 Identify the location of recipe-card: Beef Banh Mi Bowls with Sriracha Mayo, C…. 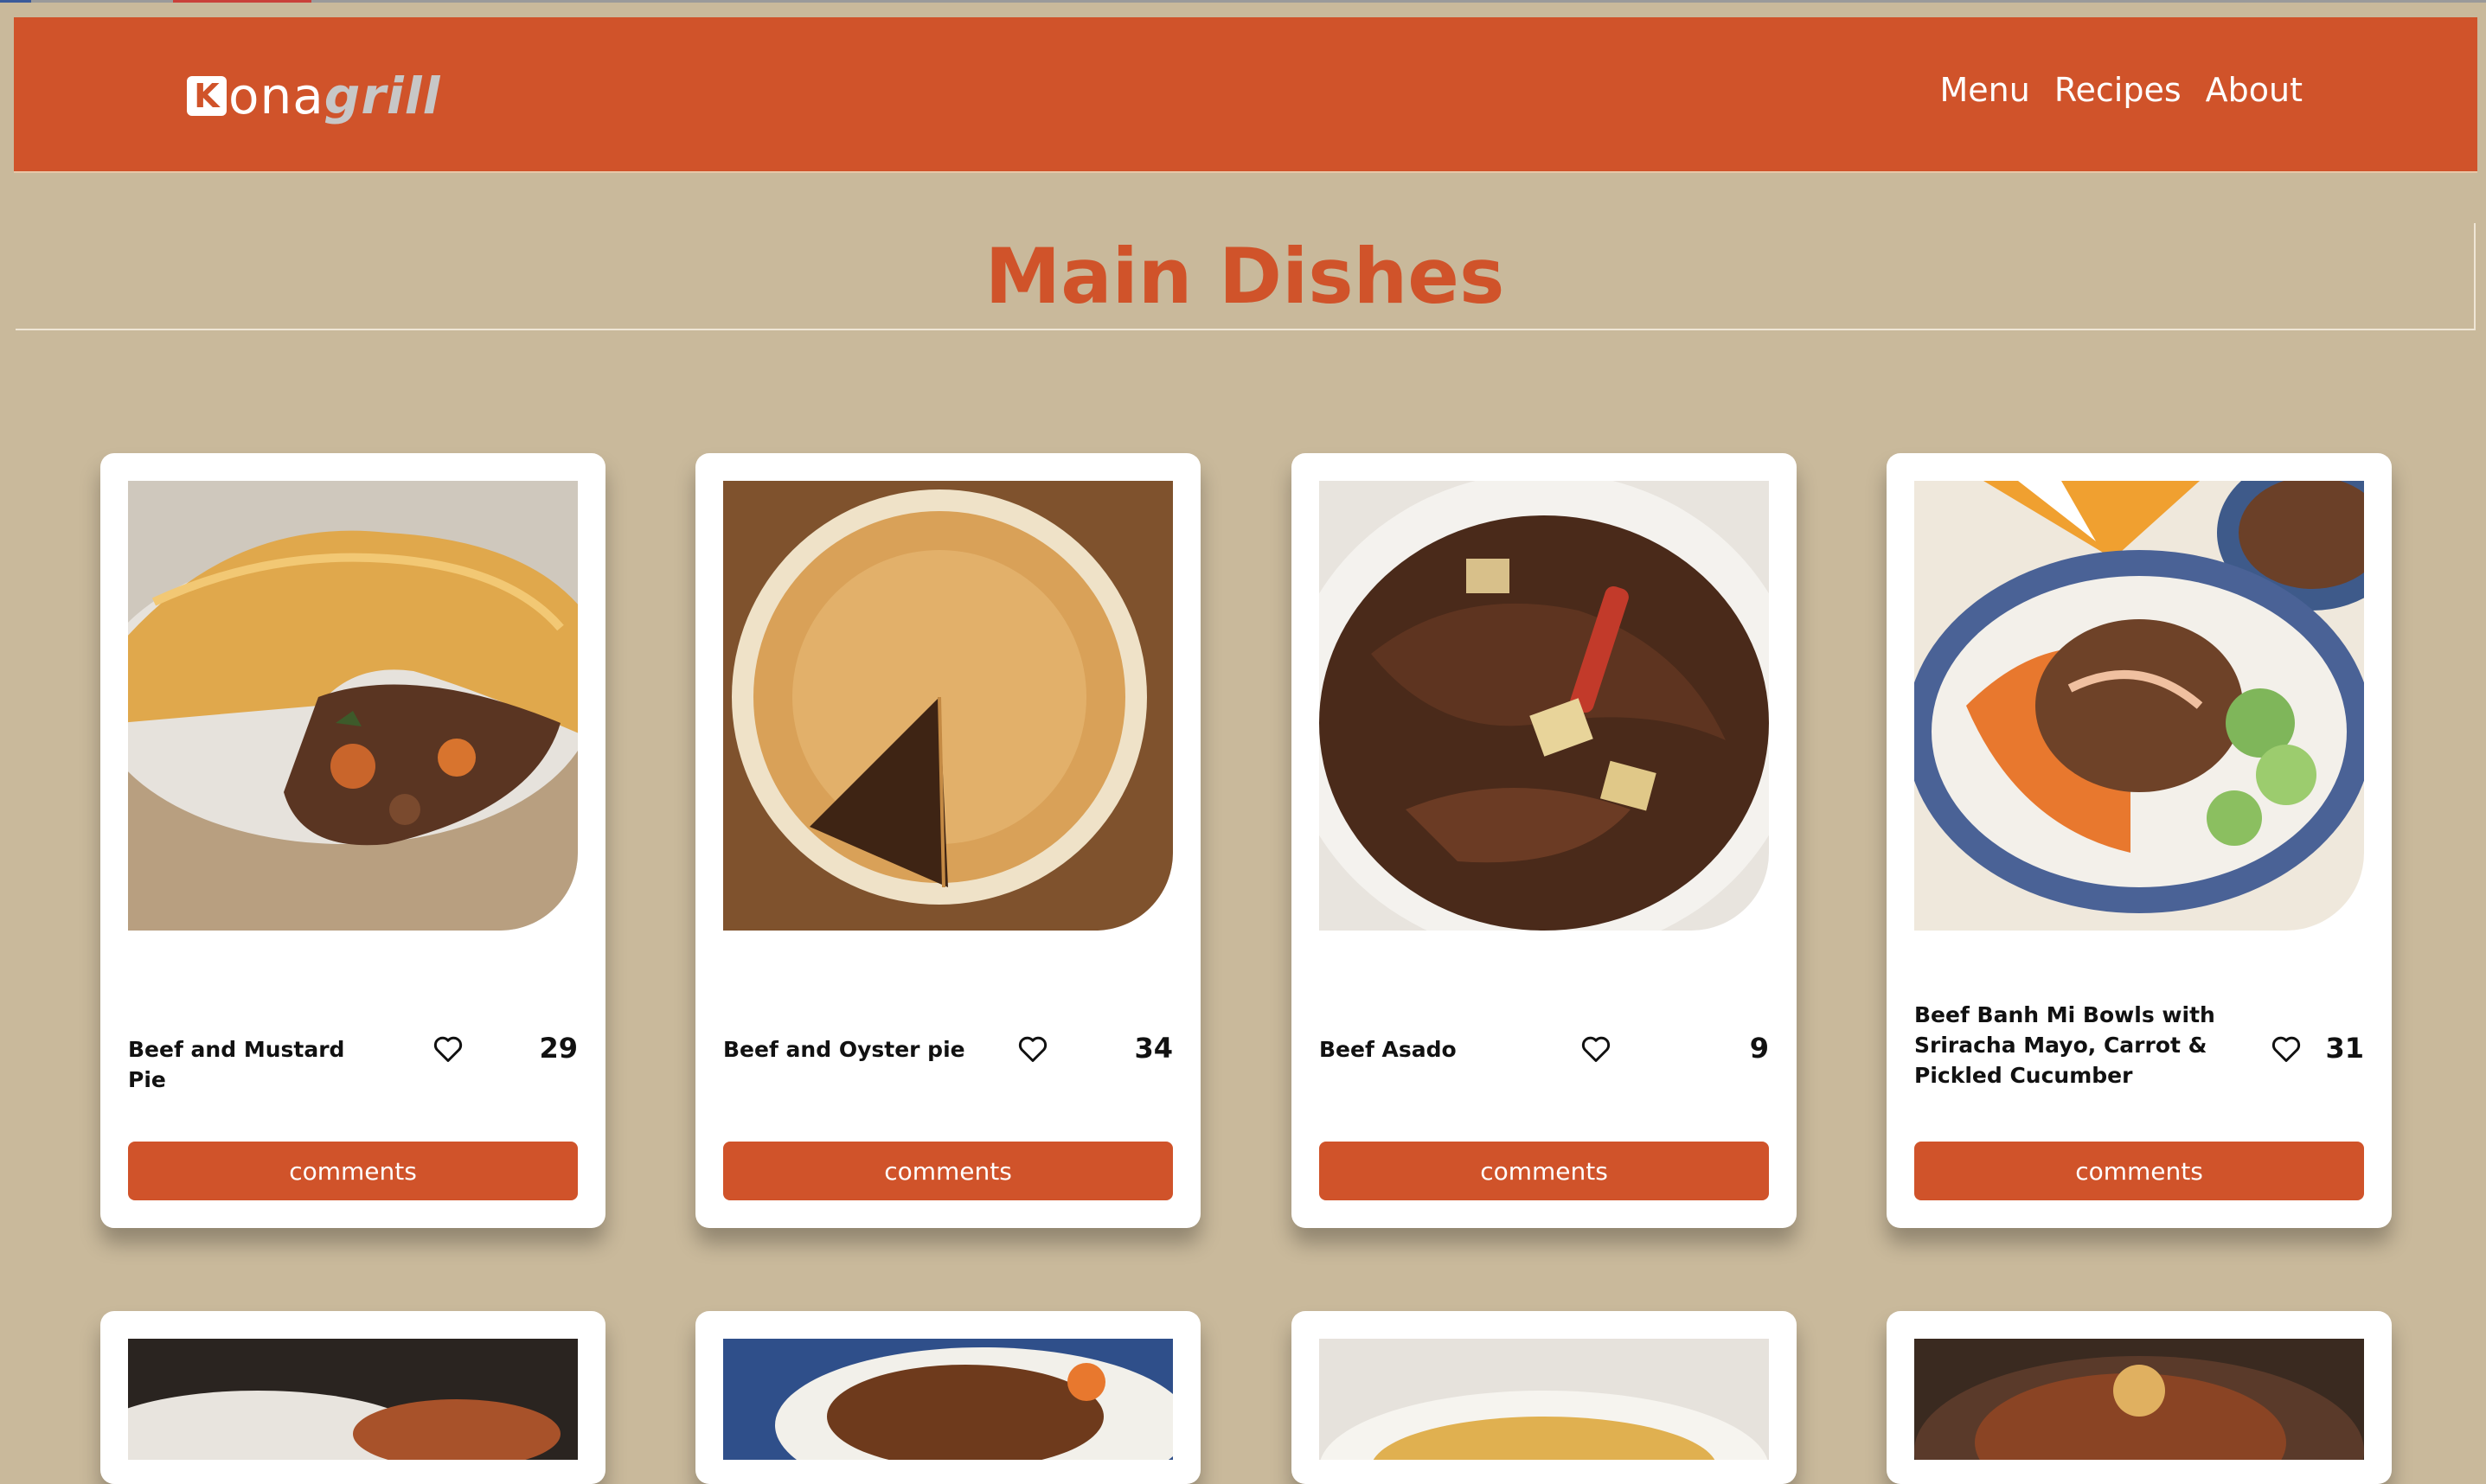
(2140, 841).